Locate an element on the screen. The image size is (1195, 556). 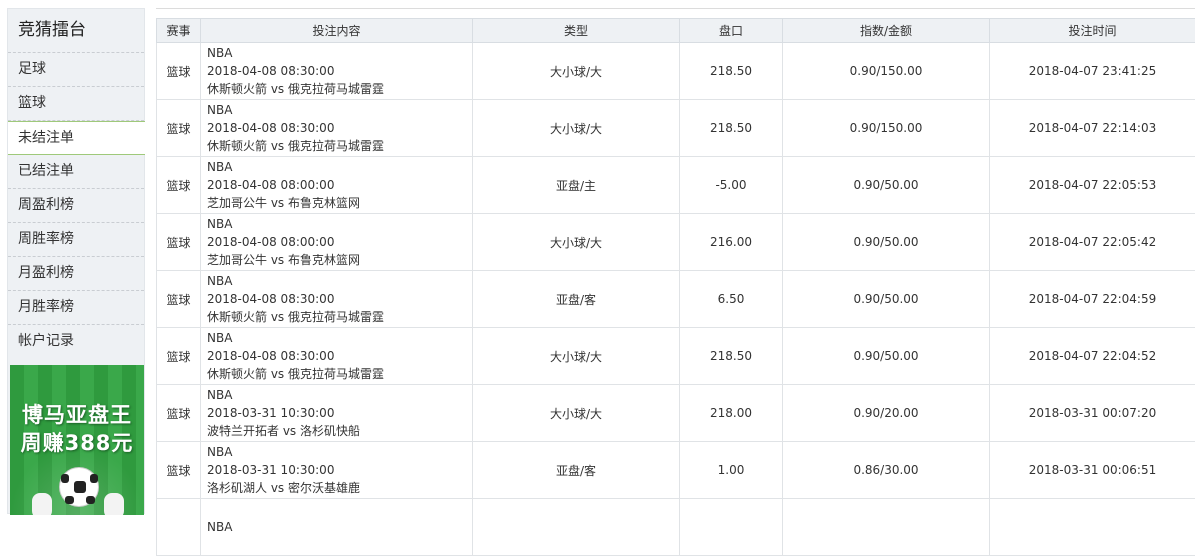
sidebar-item-settled-bets: 已结注单 is located at coordinates (76, 172).